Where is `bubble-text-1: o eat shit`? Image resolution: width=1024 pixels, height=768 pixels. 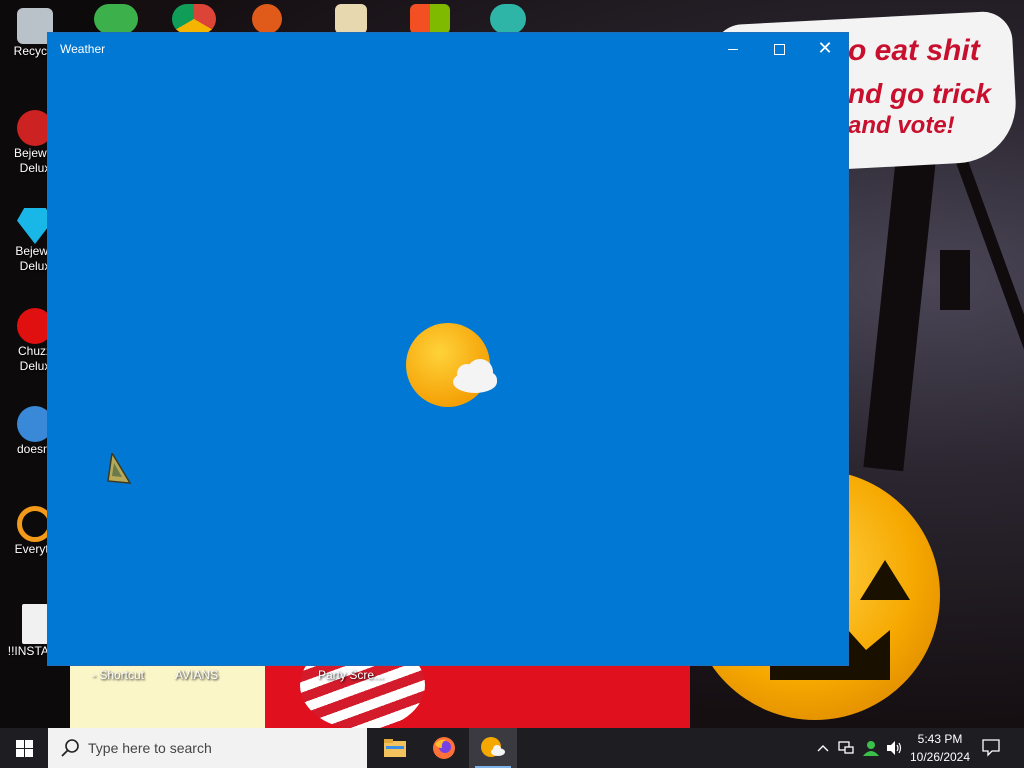 bubble-text-1: o eat shit is located at coordinates (914, 50).